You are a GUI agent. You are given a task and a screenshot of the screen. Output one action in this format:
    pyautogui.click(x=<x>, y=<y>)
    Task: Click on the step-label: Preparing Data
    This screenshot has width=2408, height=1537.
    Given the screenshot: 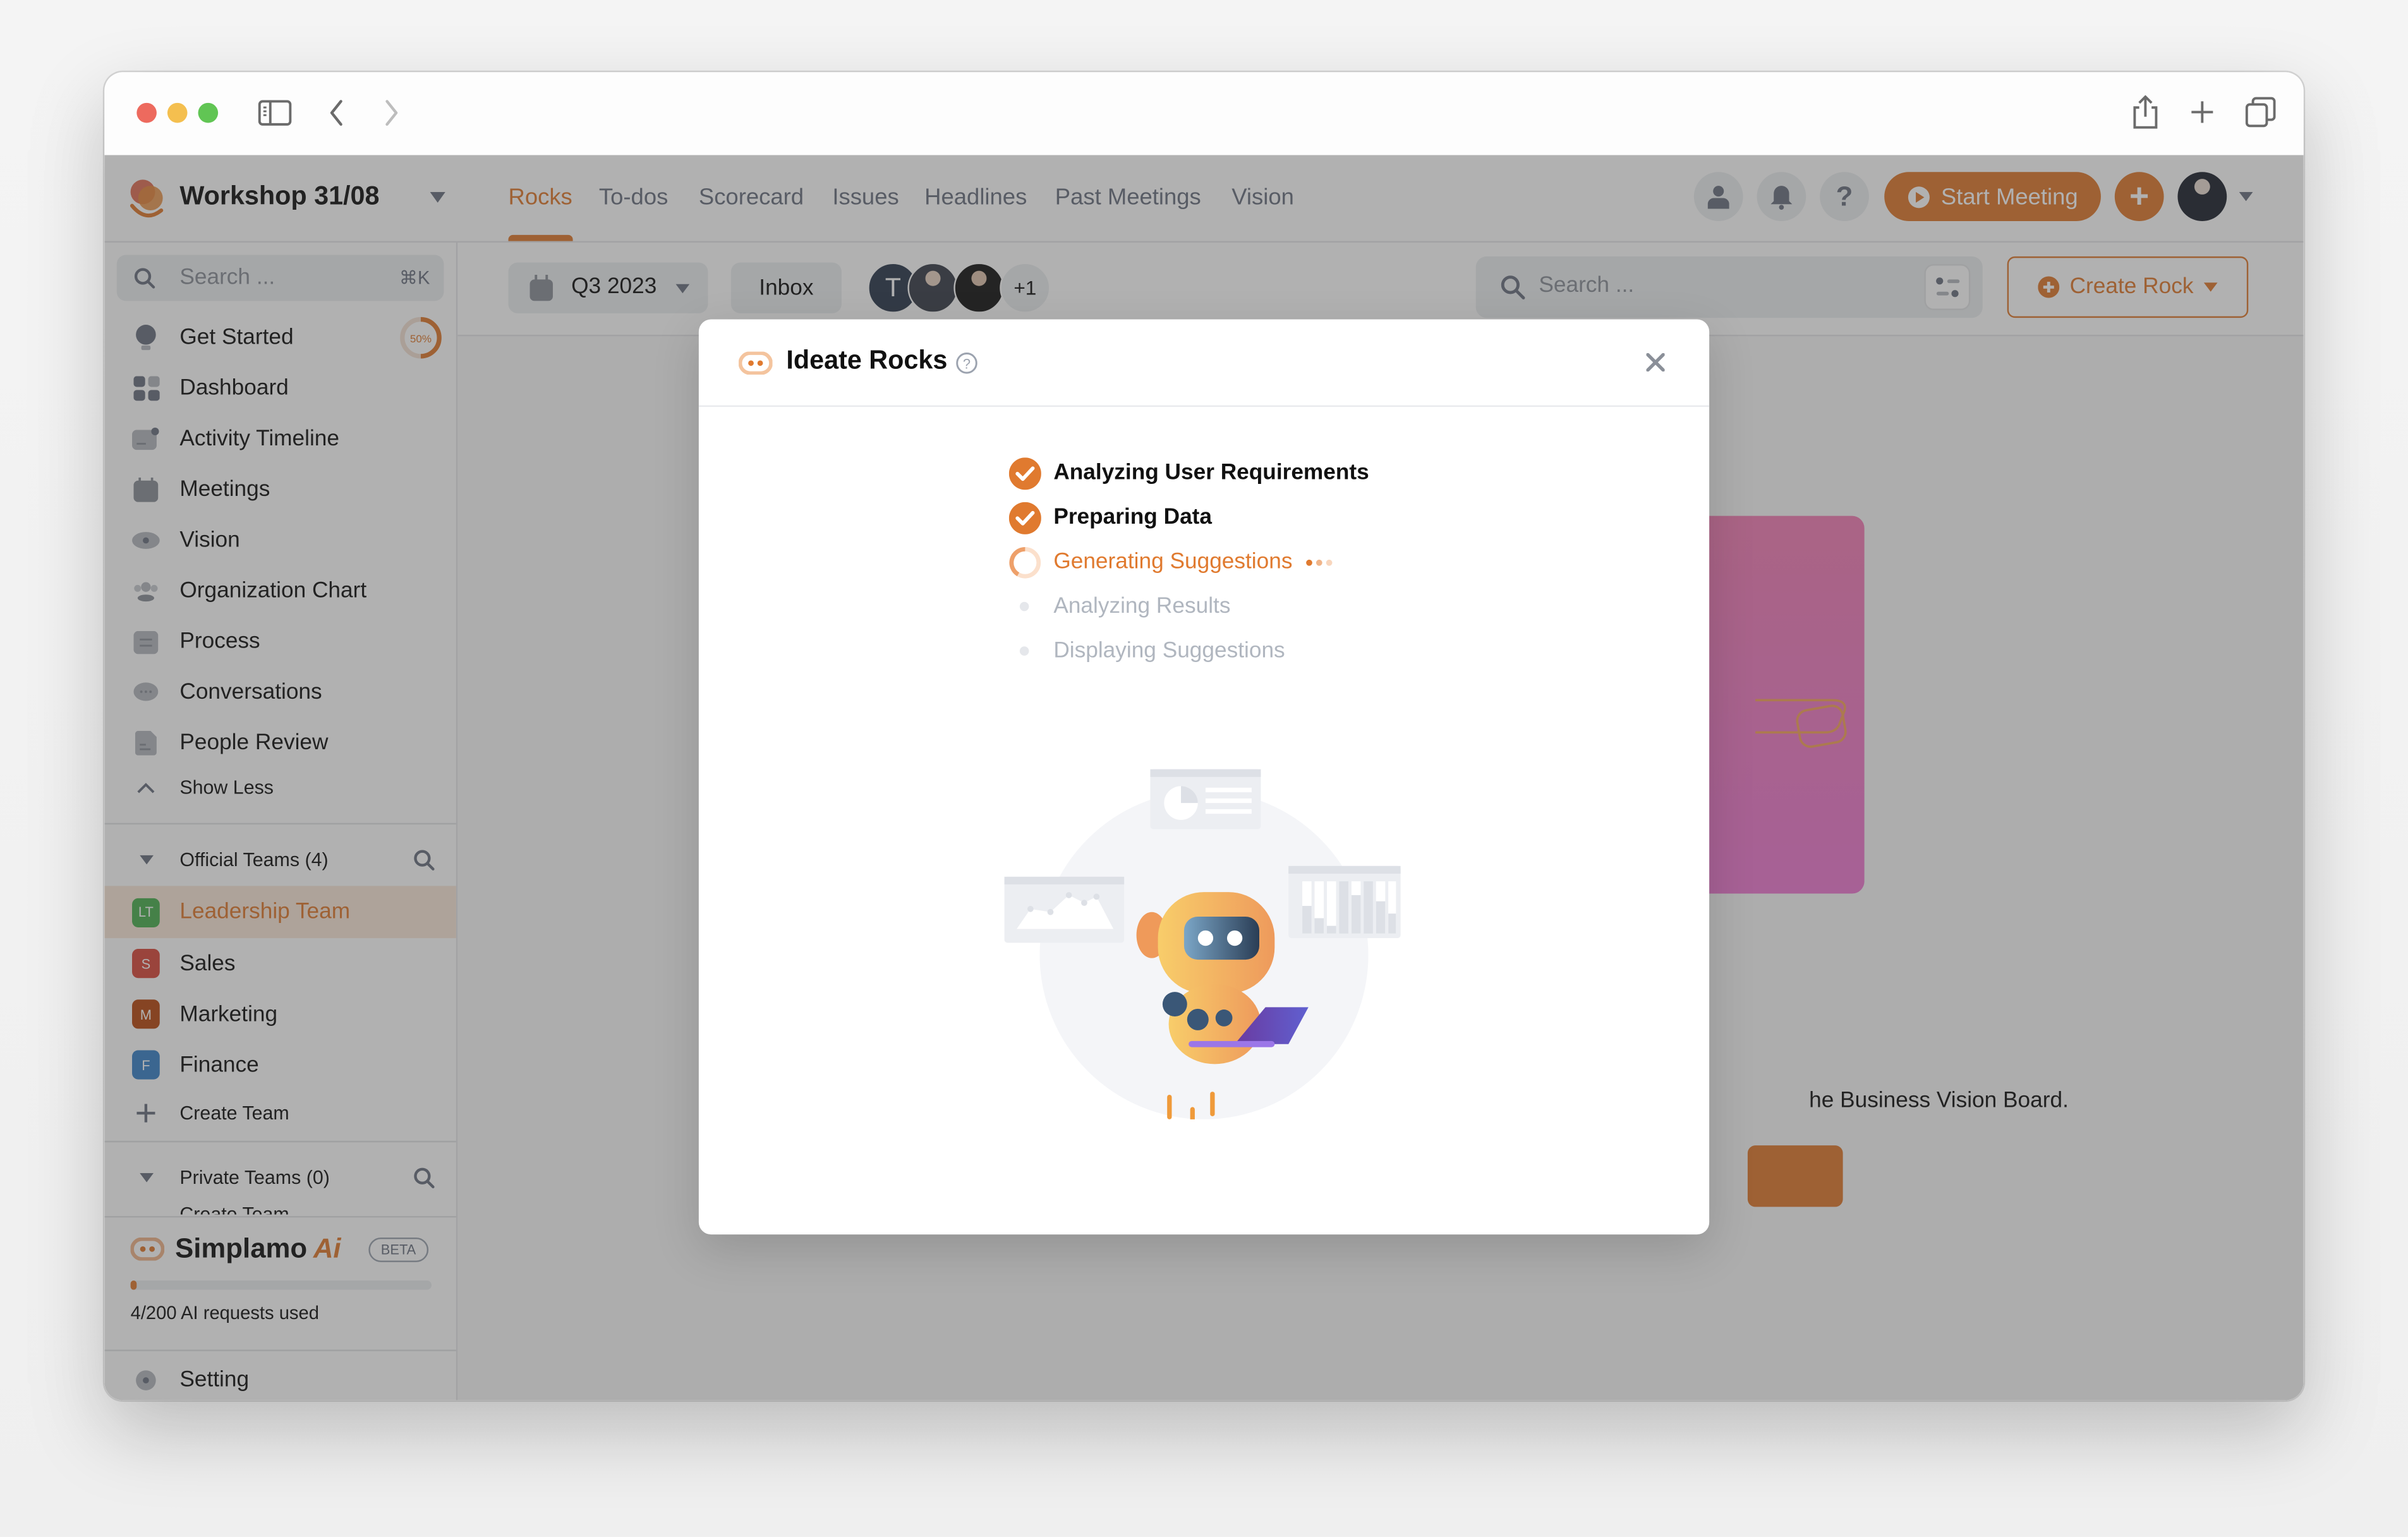 What is the action you would take?
    pyautogui.click(x=1133, y=517)
    